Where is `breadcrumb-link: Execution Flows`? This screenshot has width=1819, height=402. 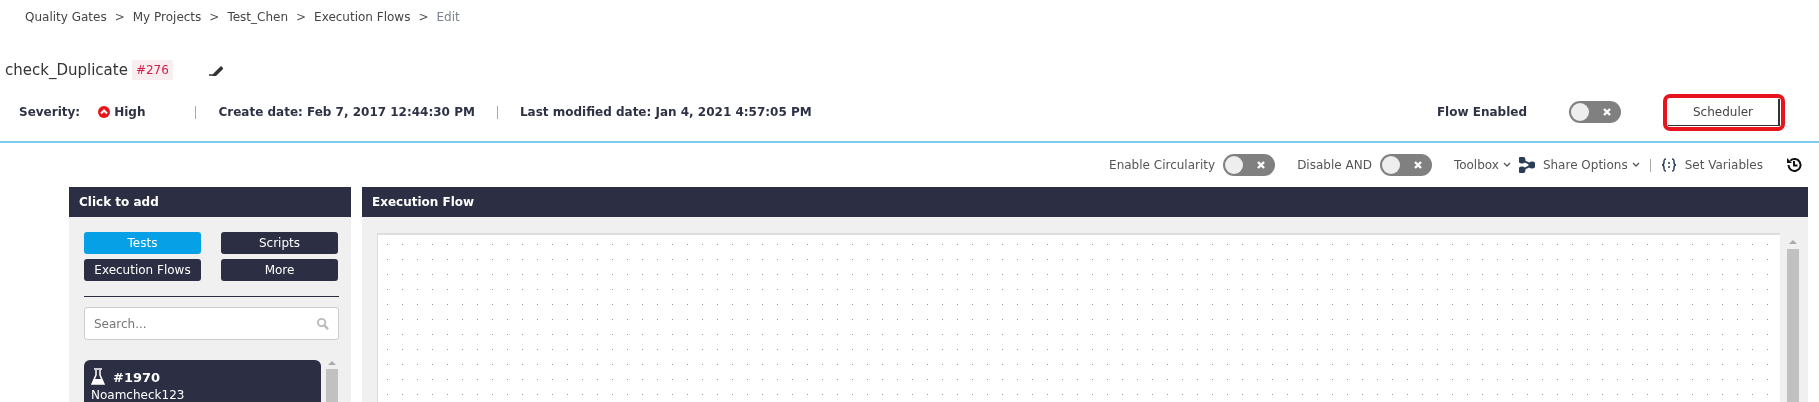
breadcrumb-link: Execution Flows is located at coordinates (362, 17).